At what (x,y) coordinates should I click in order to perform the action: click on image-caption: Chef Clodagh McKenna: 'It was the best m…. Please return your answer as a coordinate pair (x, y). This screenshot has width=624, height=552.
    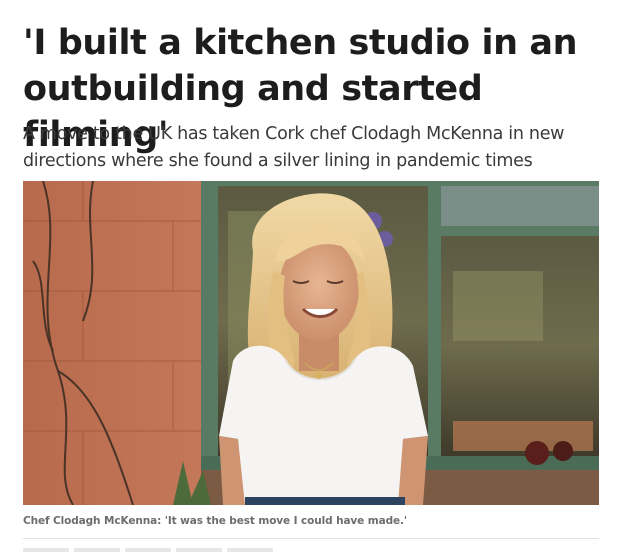
    Looking at the image, I should click on (215, 521).